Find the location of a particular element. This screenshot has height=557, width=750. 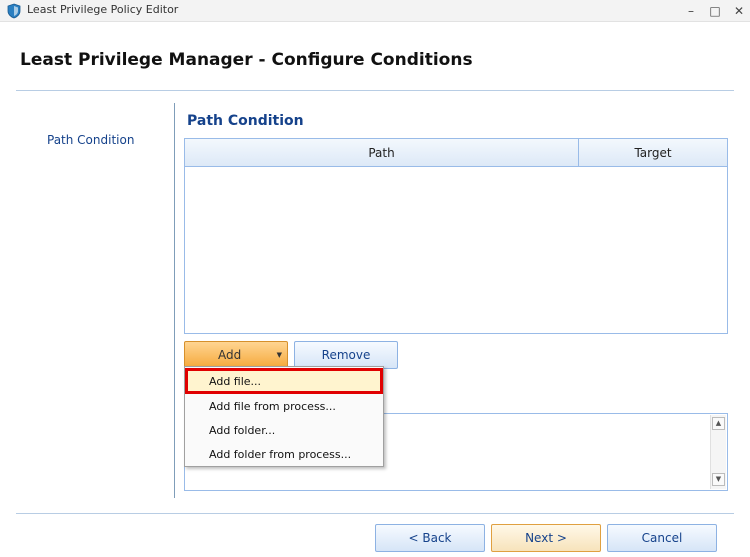

description-scrollbar: ▲ ▼ is located at coordinates (718, 452).